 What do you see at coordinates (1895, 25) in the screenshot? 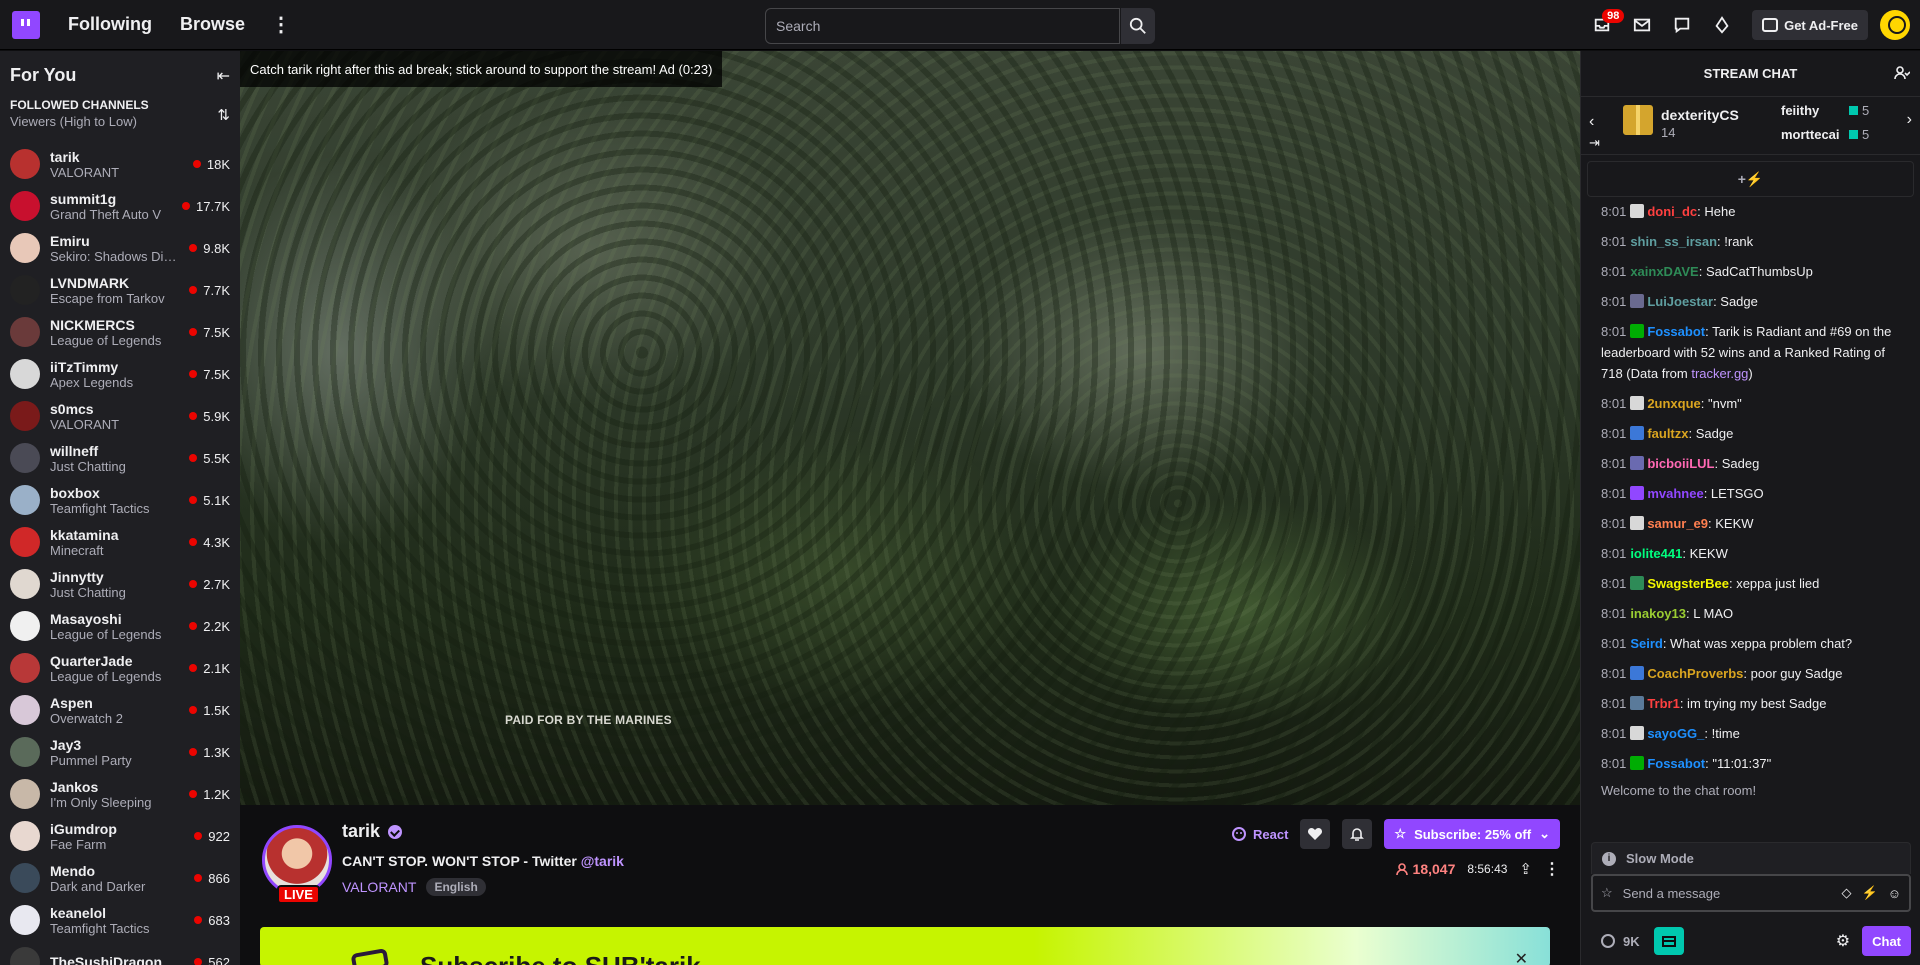
I see `user-avatar` at bounding box center [1895, 25].